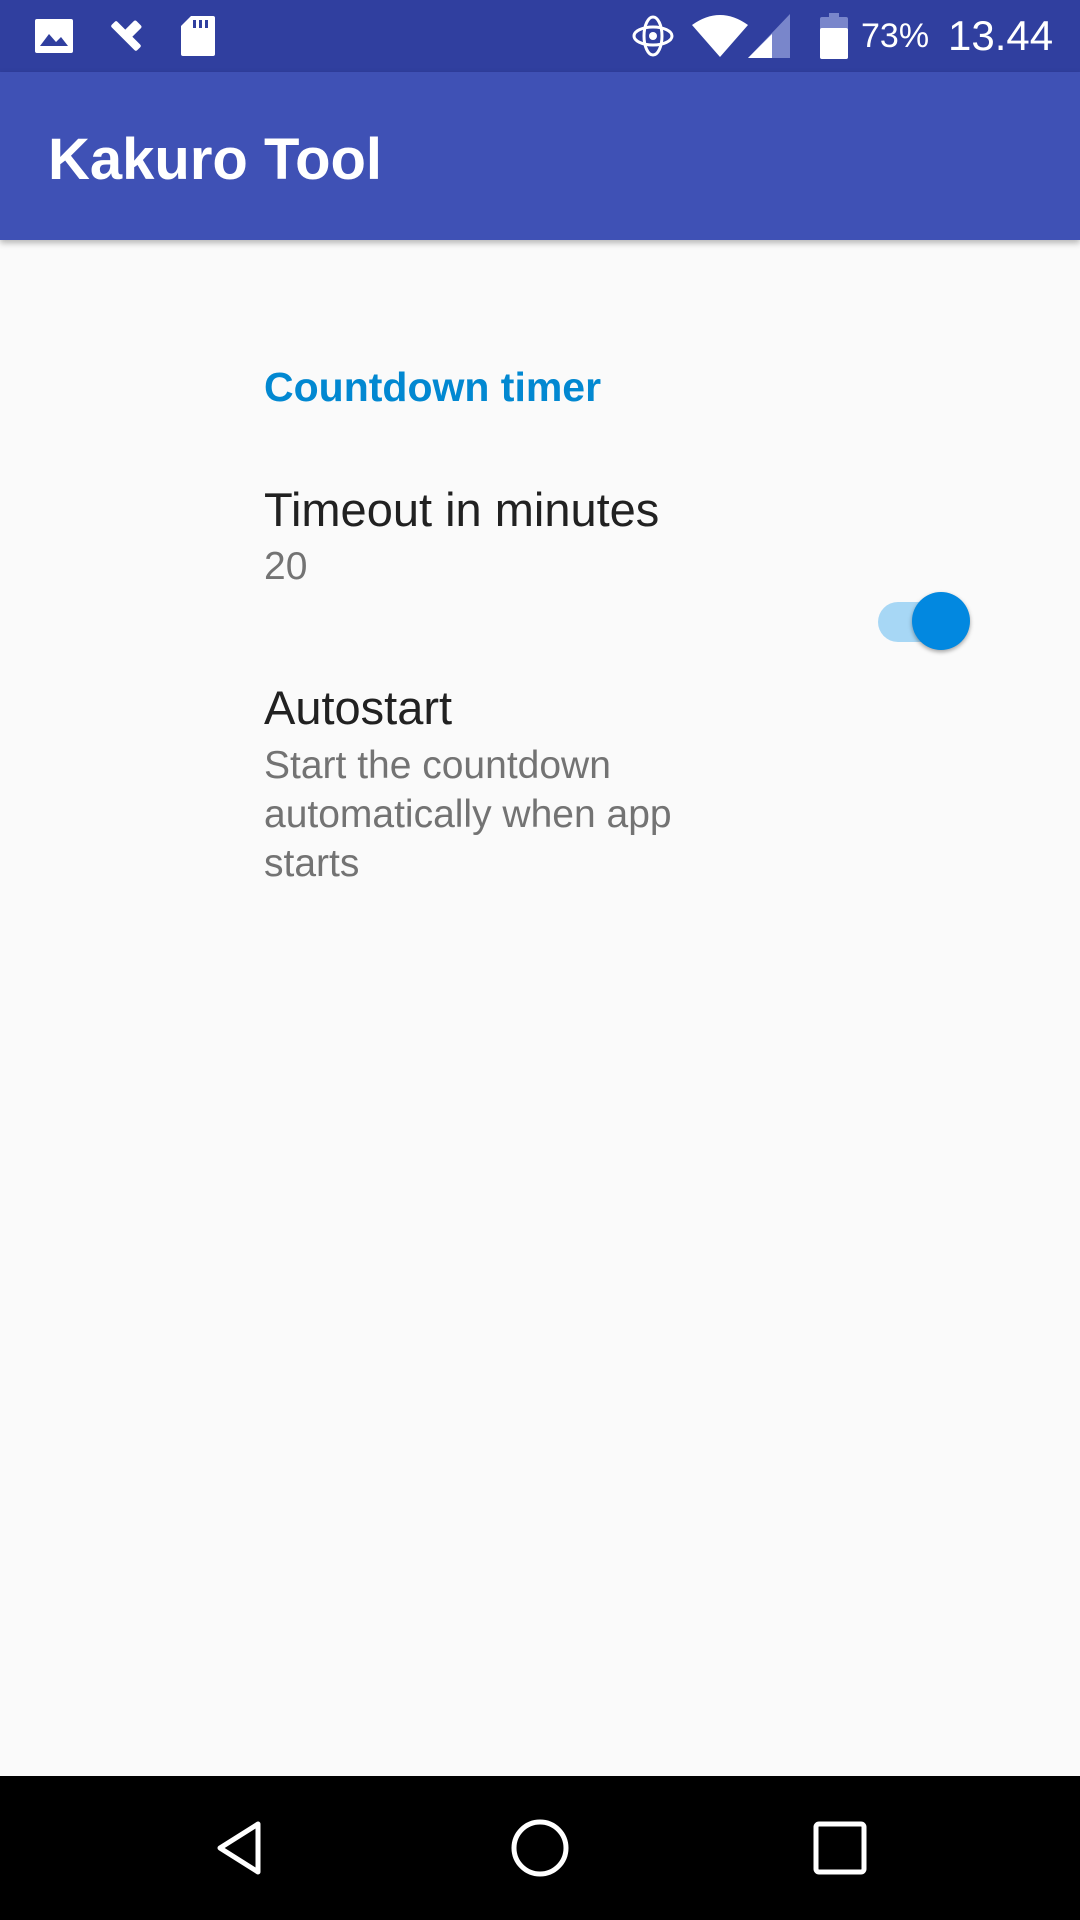 The image size is (1080, 1920). What do you see at coordinates (198, 36) in the screenshot?
I see `sd-card-icon` at bounding box center [198, 36].